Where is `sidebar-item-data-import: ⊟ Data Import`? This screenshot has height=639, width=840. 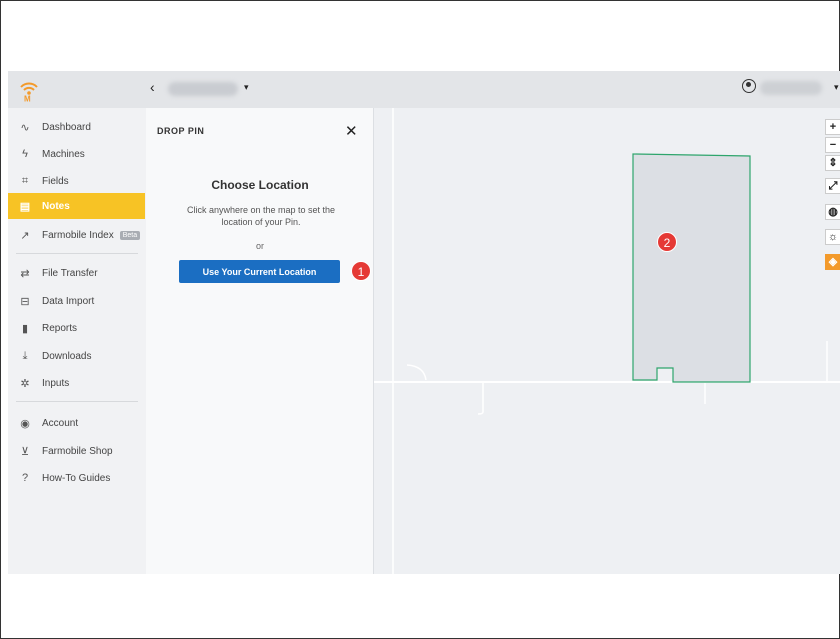
sidebar-item-data-import: ⊟ Data Import is located at coordinates (76, 301).